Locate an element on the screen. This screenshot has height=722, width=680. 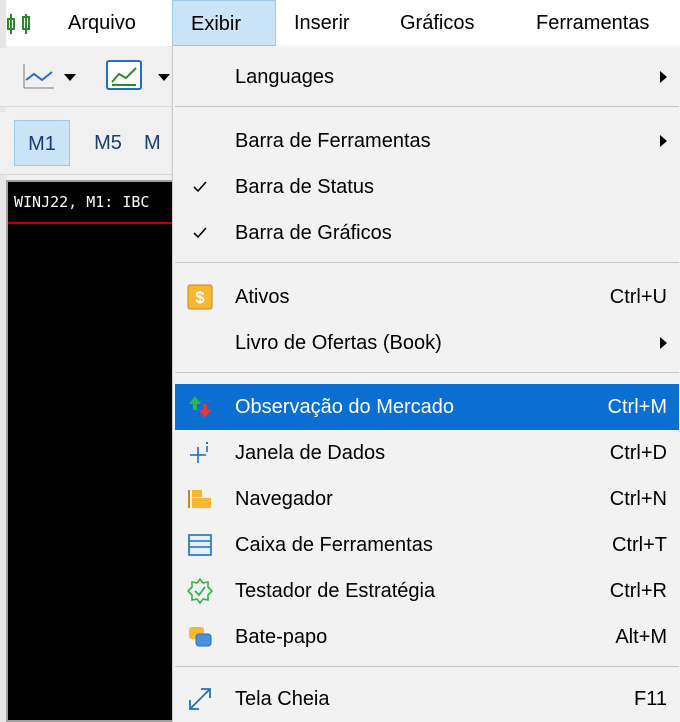
menu-item-caixa-de-ferramentas: Caixa de Ferramentas Ctrl+T is located at coordinates (427, 545).